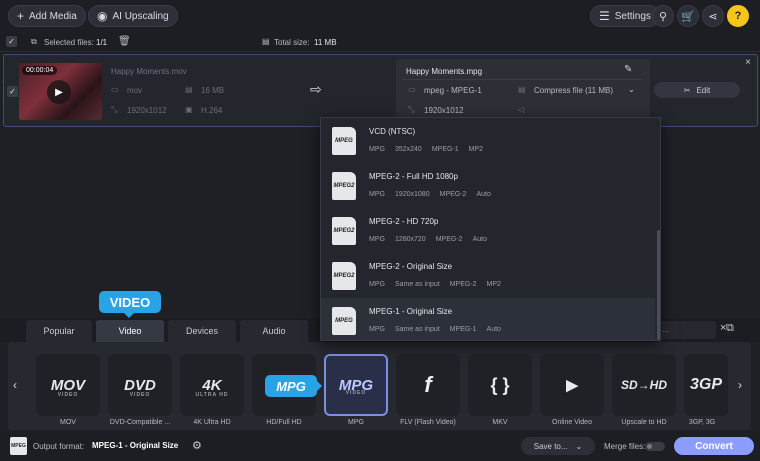  I want to click on format-tile-3gp: 3GP, so click(706, 385).